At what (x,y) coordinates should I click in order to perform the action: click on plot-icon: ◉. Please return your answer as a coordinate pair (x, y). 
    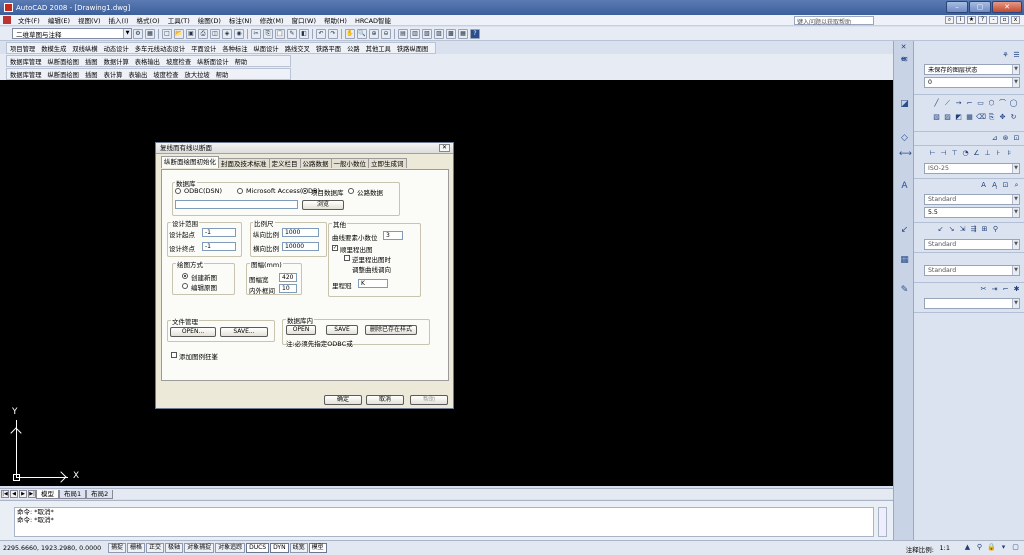
    Looking at the image, I should click on (239, 33).